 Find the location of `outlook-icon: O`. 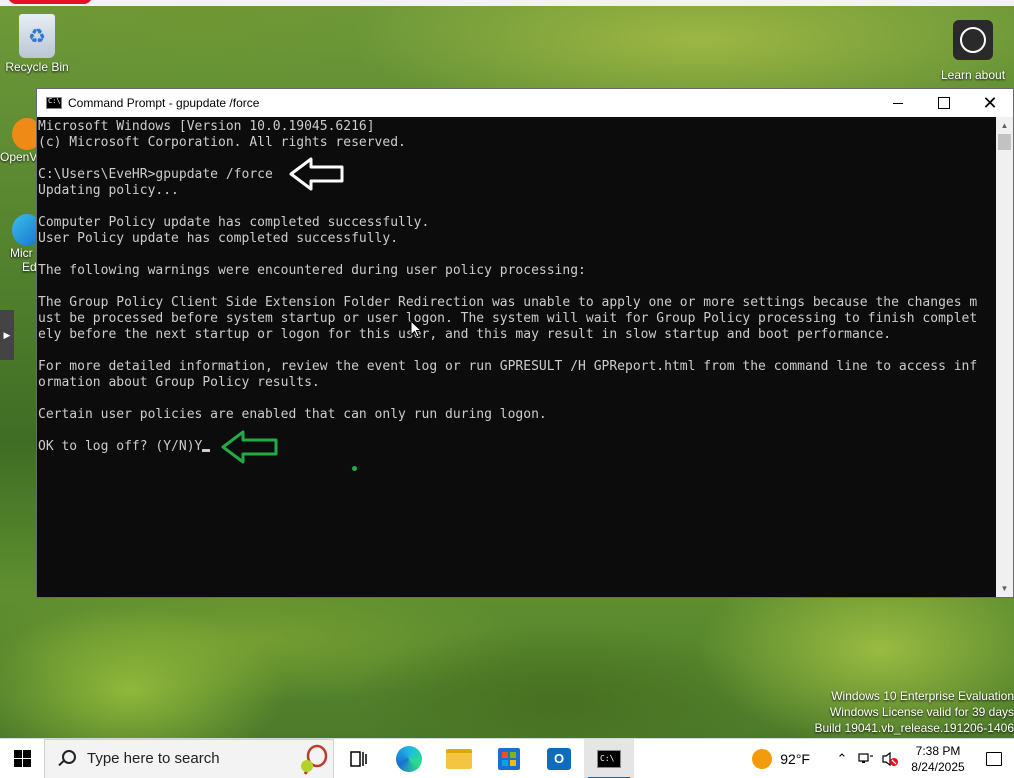

outlook-icon: O is located at coordinates (559, 758).